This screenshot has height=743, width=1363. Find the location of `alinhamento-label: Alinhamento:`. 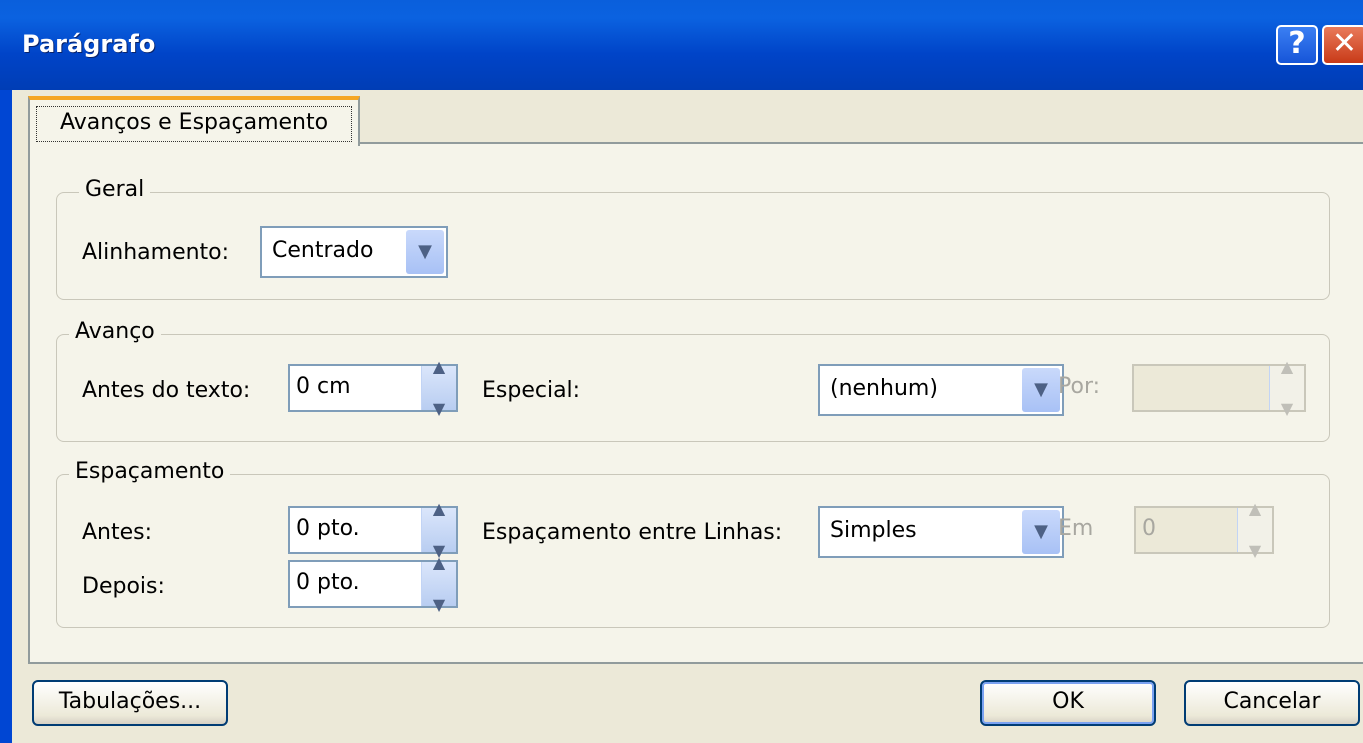

alinhamento-label: Alinhamento: is located at coordinates (156, 252).